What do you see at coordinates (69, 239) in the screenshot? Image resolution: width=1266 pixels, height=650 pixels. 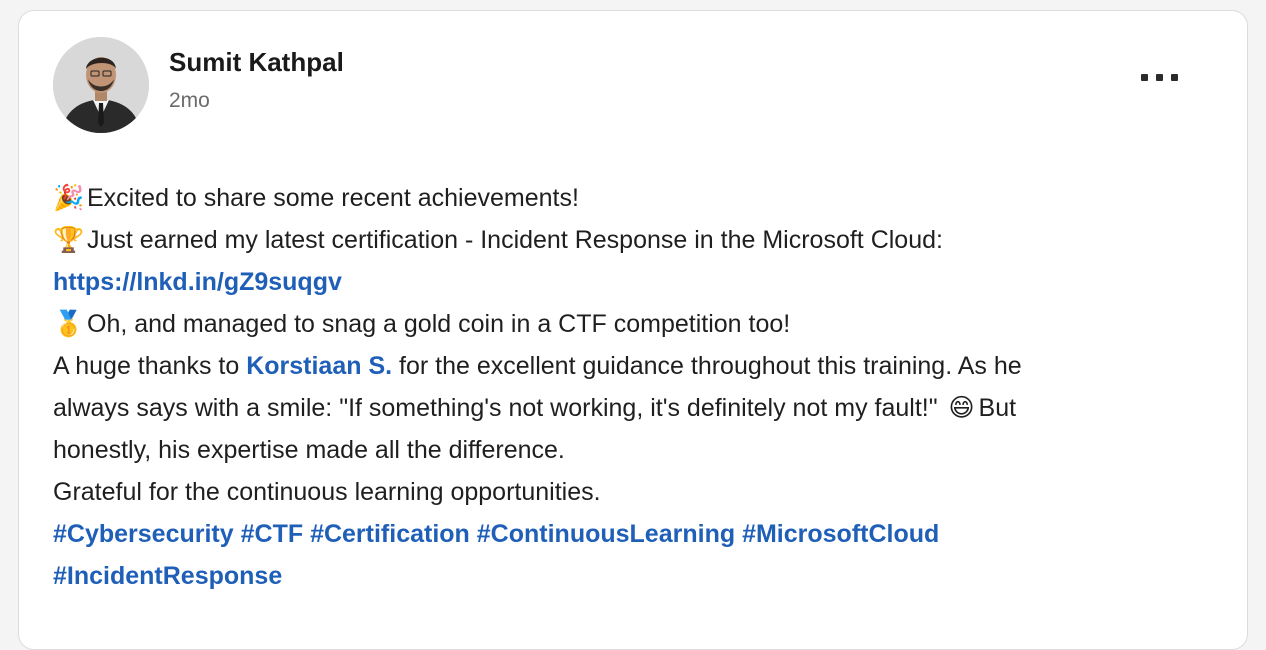 I see `trophy-icon: 🏆` at bounding box center [69, 239].